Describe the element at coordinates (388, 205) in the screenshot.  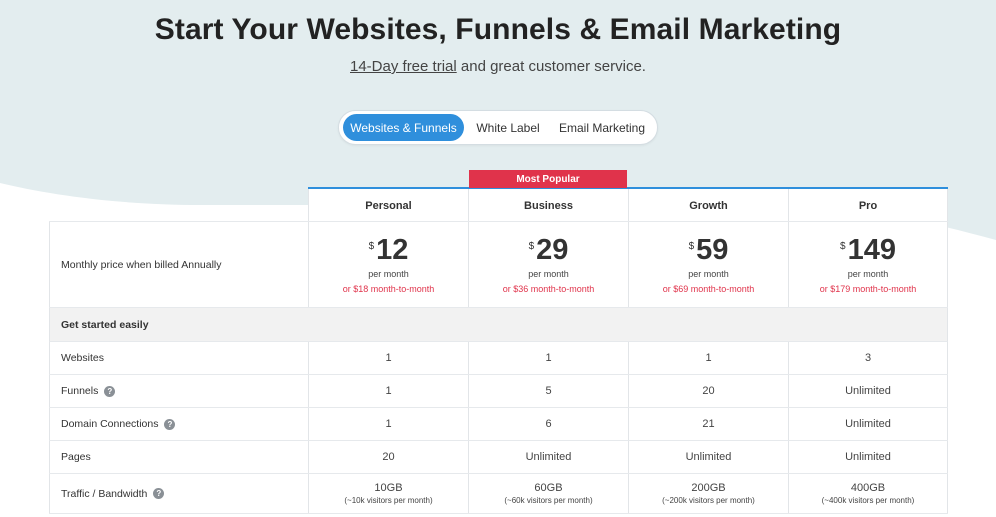
I see `plan-header-personal: Personal` at that location.